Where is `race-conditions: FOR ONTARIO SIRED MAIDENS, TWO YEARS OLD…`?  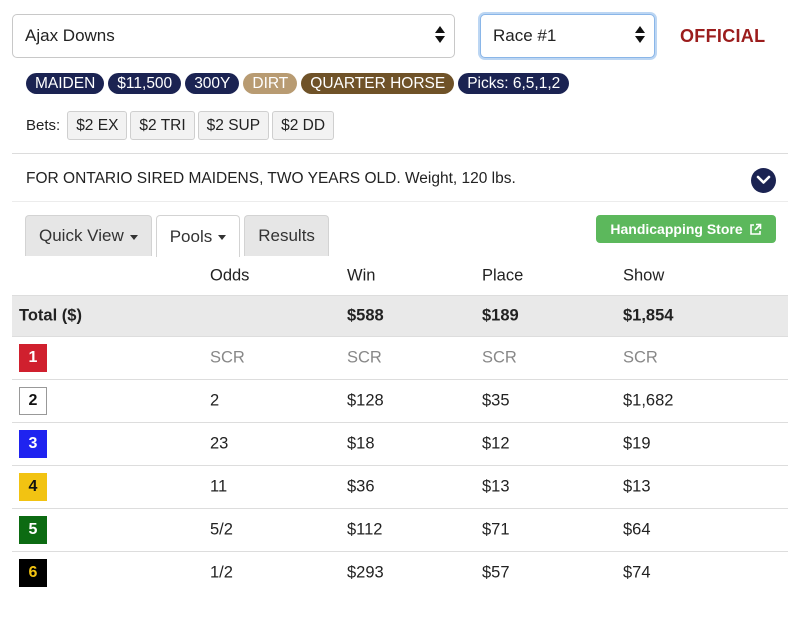 race-conditions: FOR ONTARIO SIRED MAIDENS, TWO YEARS OLD… is located at coordinates (271, 178).